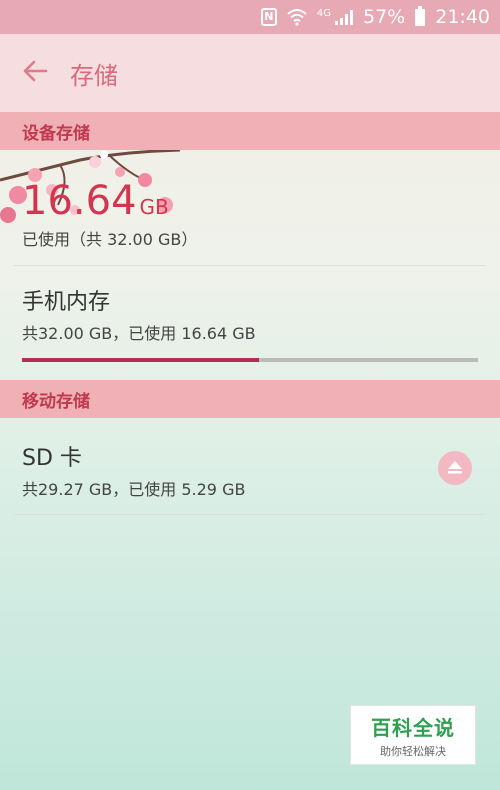 This screenshot has height=790, width=500. Describe the element at coordinates (462, 17) in the screenshot. I see `clock: 21:40` at that location.